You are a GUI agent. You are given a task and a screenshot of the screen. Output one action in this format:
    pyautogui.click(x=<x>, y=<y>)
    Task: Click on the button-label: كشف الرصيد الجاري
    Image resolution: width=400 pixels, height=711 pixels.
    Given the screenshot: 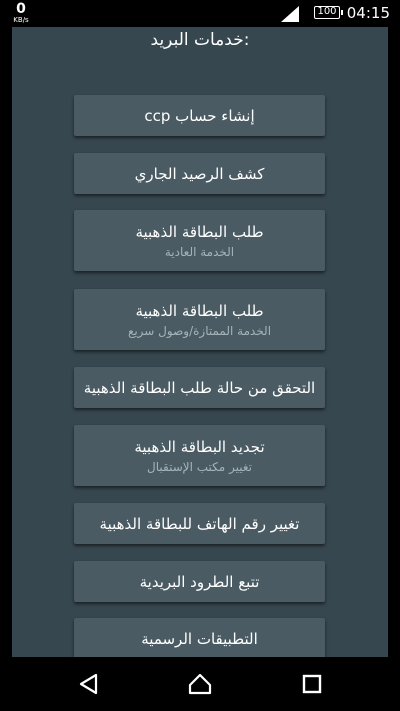 What is the action you would take?
    pyautogui.click(x=199, y=173)
    